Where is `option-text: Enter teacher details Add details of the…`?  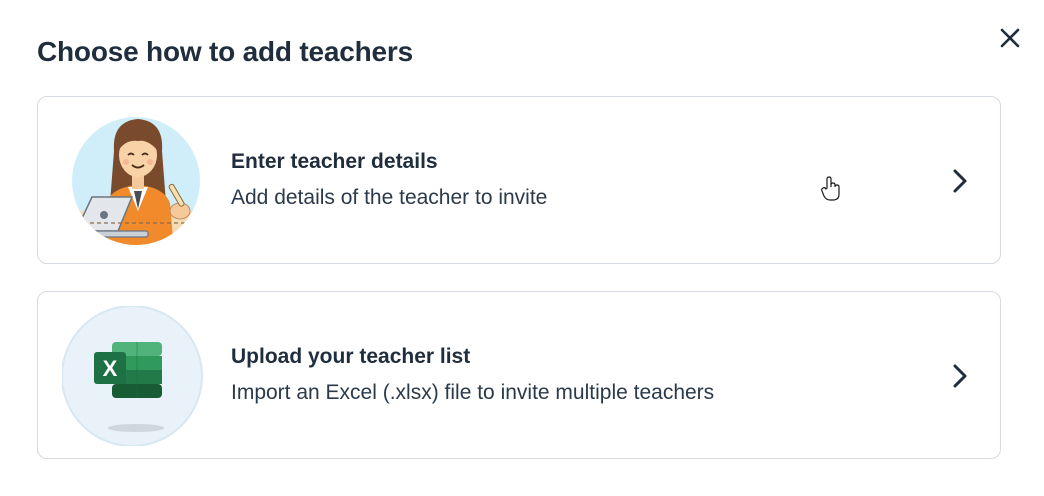
option-text: Enter teacher details Add details of the… is located at coordinates (389, 180).